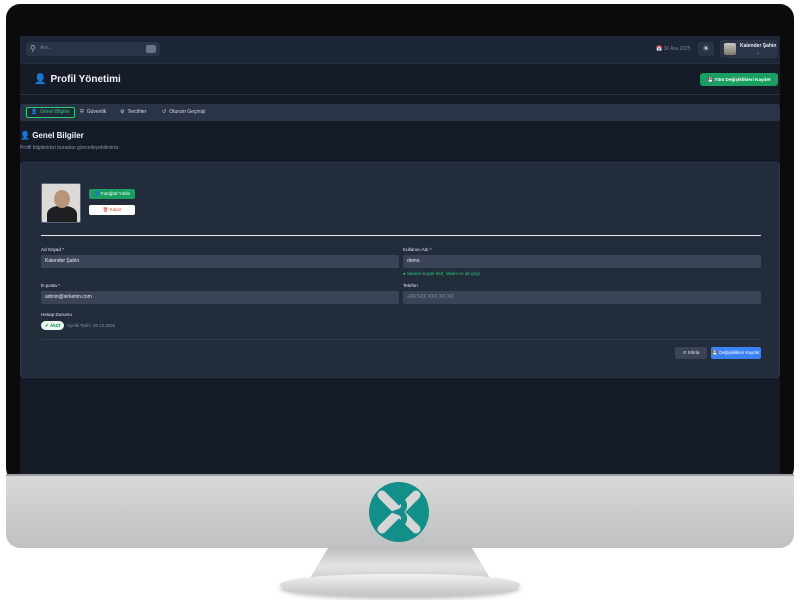 The image size is (800, 600). I want to click on name-label: Ad Soyad *, so click(52, 249).